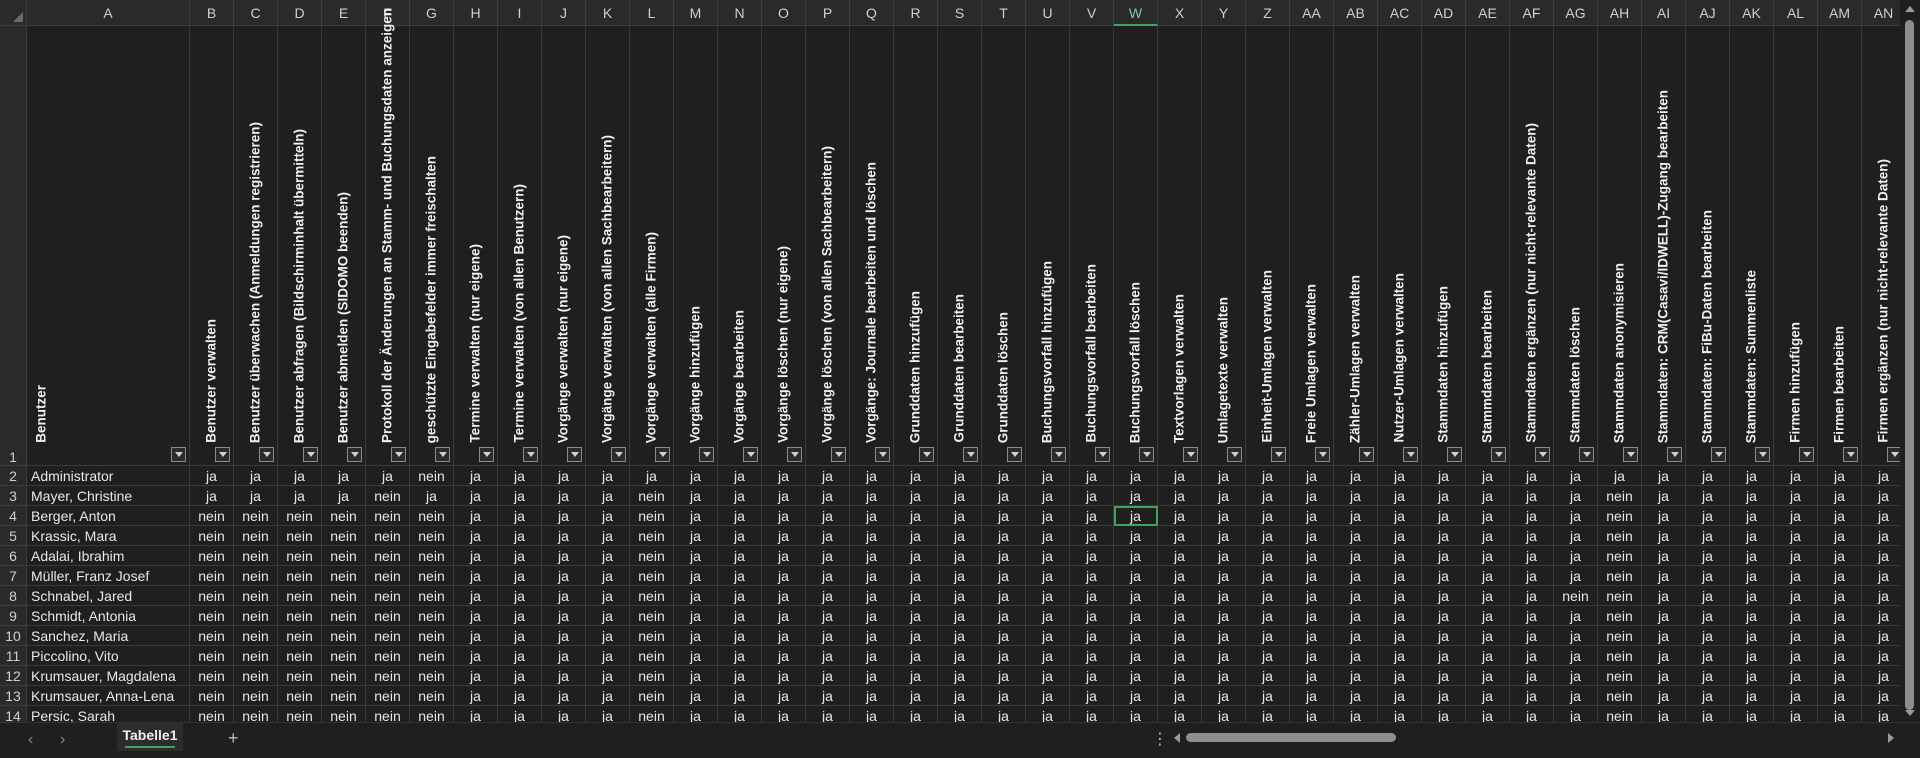 The width and height of the screenshot is (1920, 758). What do you see at coordinates (13, 536) in the screenshot?
I see `row-header-5: 5` at bounding box center [13, 536].